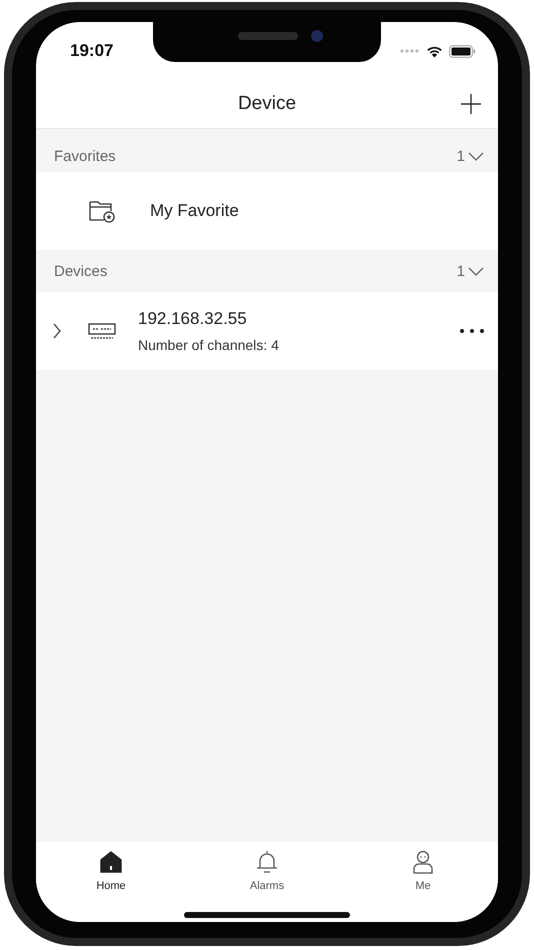  What do you see at coordinates (209, 345) in the screenshot?
I see `channel-count: Number of channels: 4` at bounding box center [209, 345].